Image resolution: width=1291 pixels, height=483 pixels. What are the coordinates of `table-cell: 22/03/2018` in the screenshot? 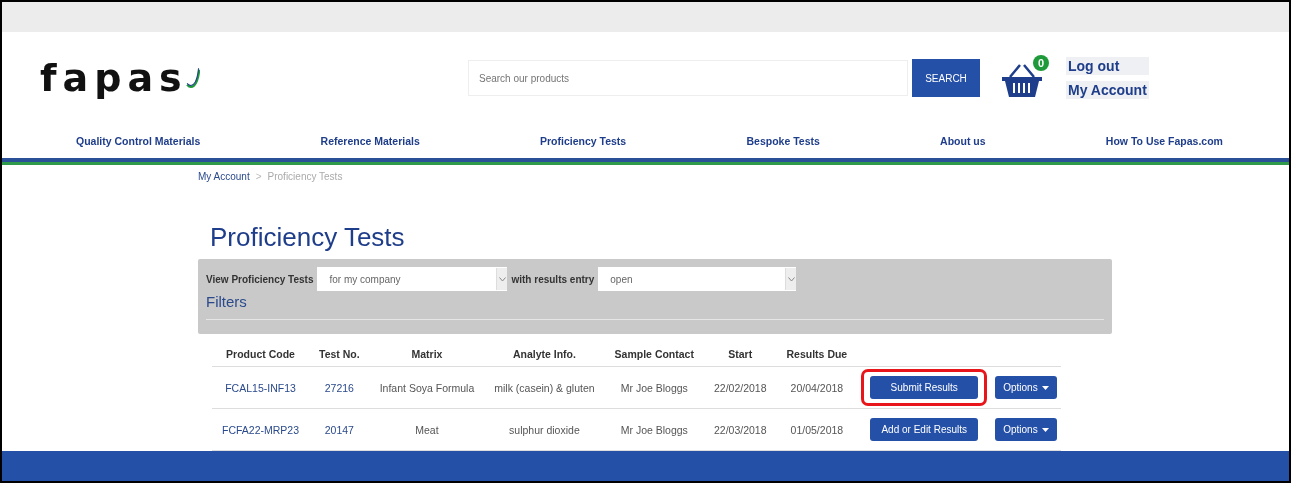 It's located at (740, 429).